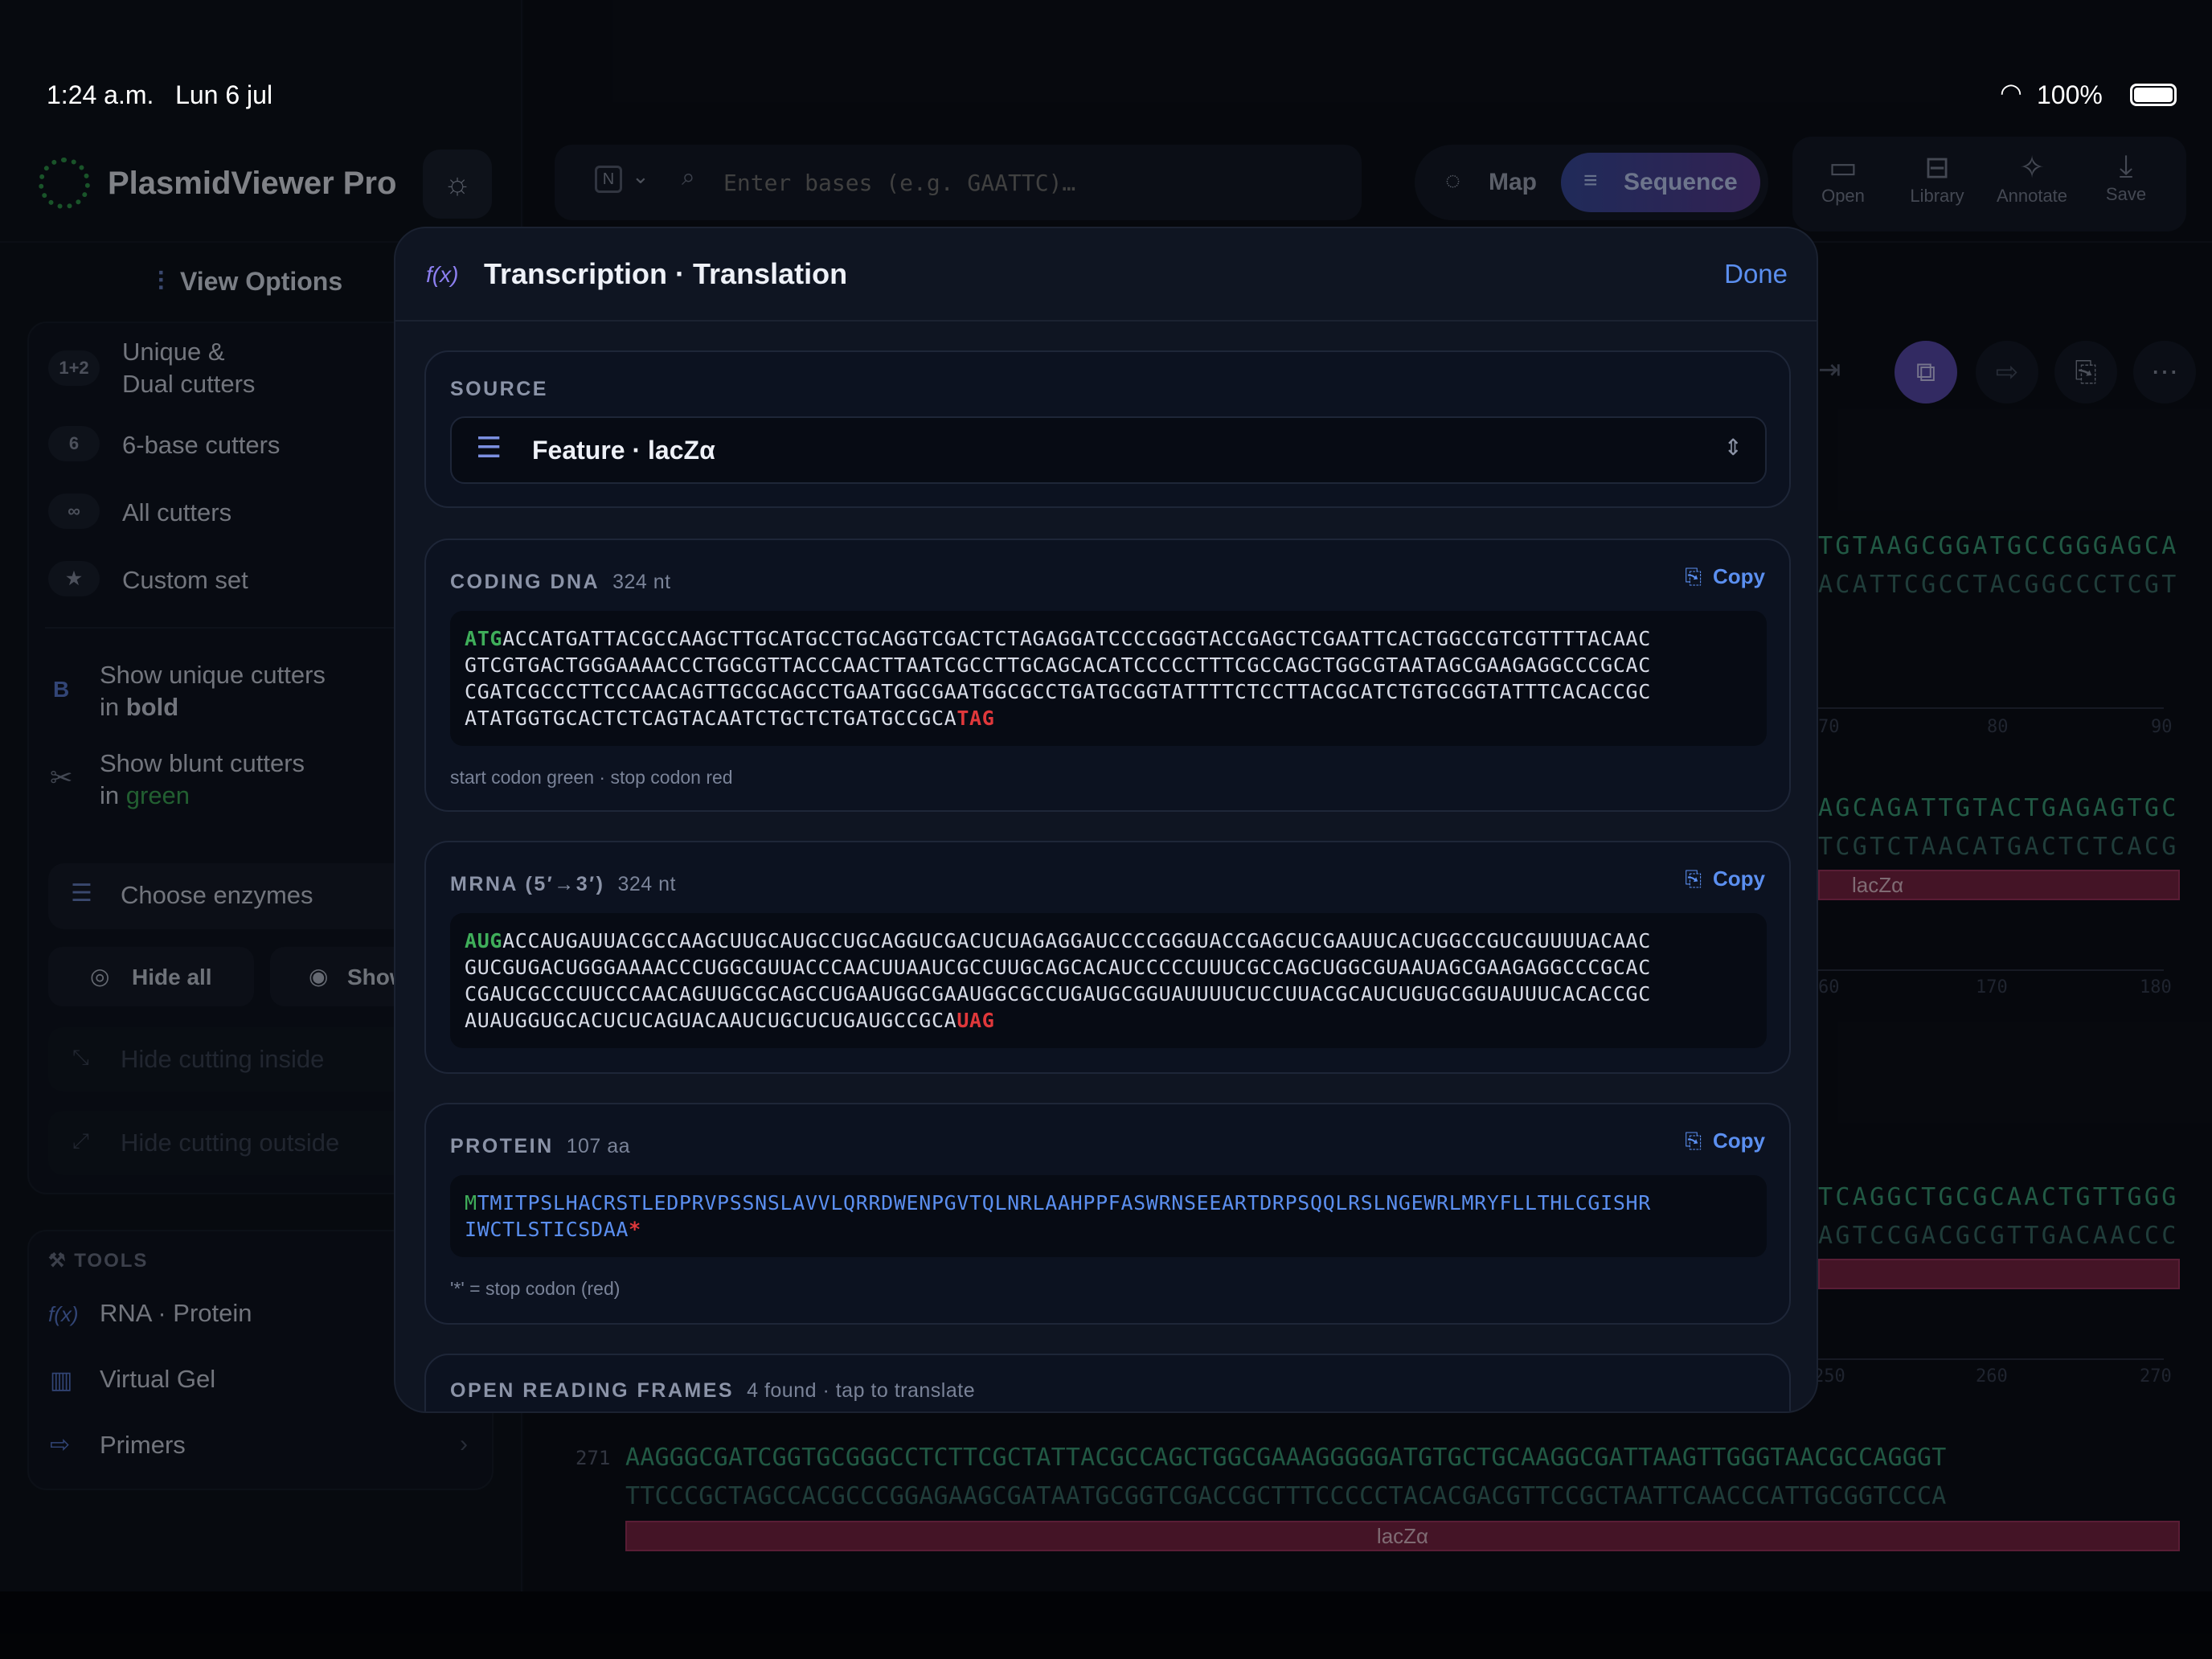  Describe the element at coordinates (484, 638) in the screenshot. I see `start-codon: ATG` at that location.